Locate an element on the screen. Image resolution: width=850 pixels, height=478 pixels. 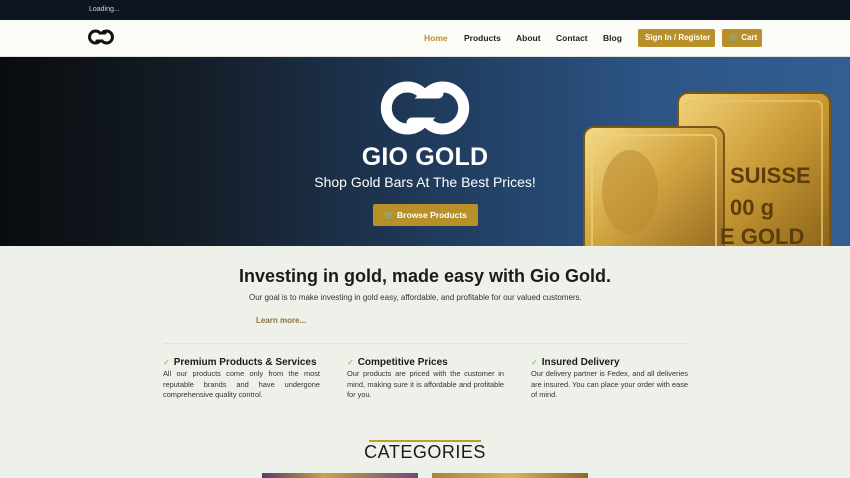
bar-front-text-1: 00 g is located at coordinates (752, 207).